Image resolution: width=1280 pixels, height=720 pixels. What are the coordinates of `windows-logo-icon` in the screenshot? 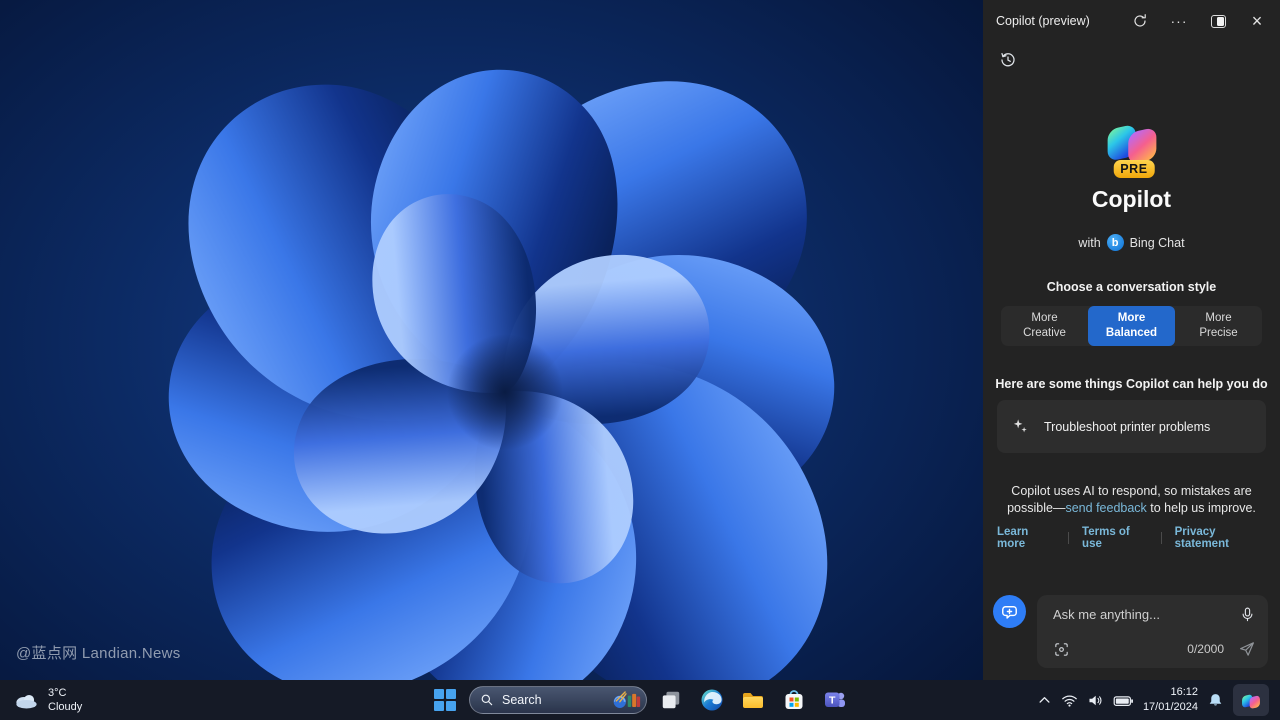 It's located at (445, 700).